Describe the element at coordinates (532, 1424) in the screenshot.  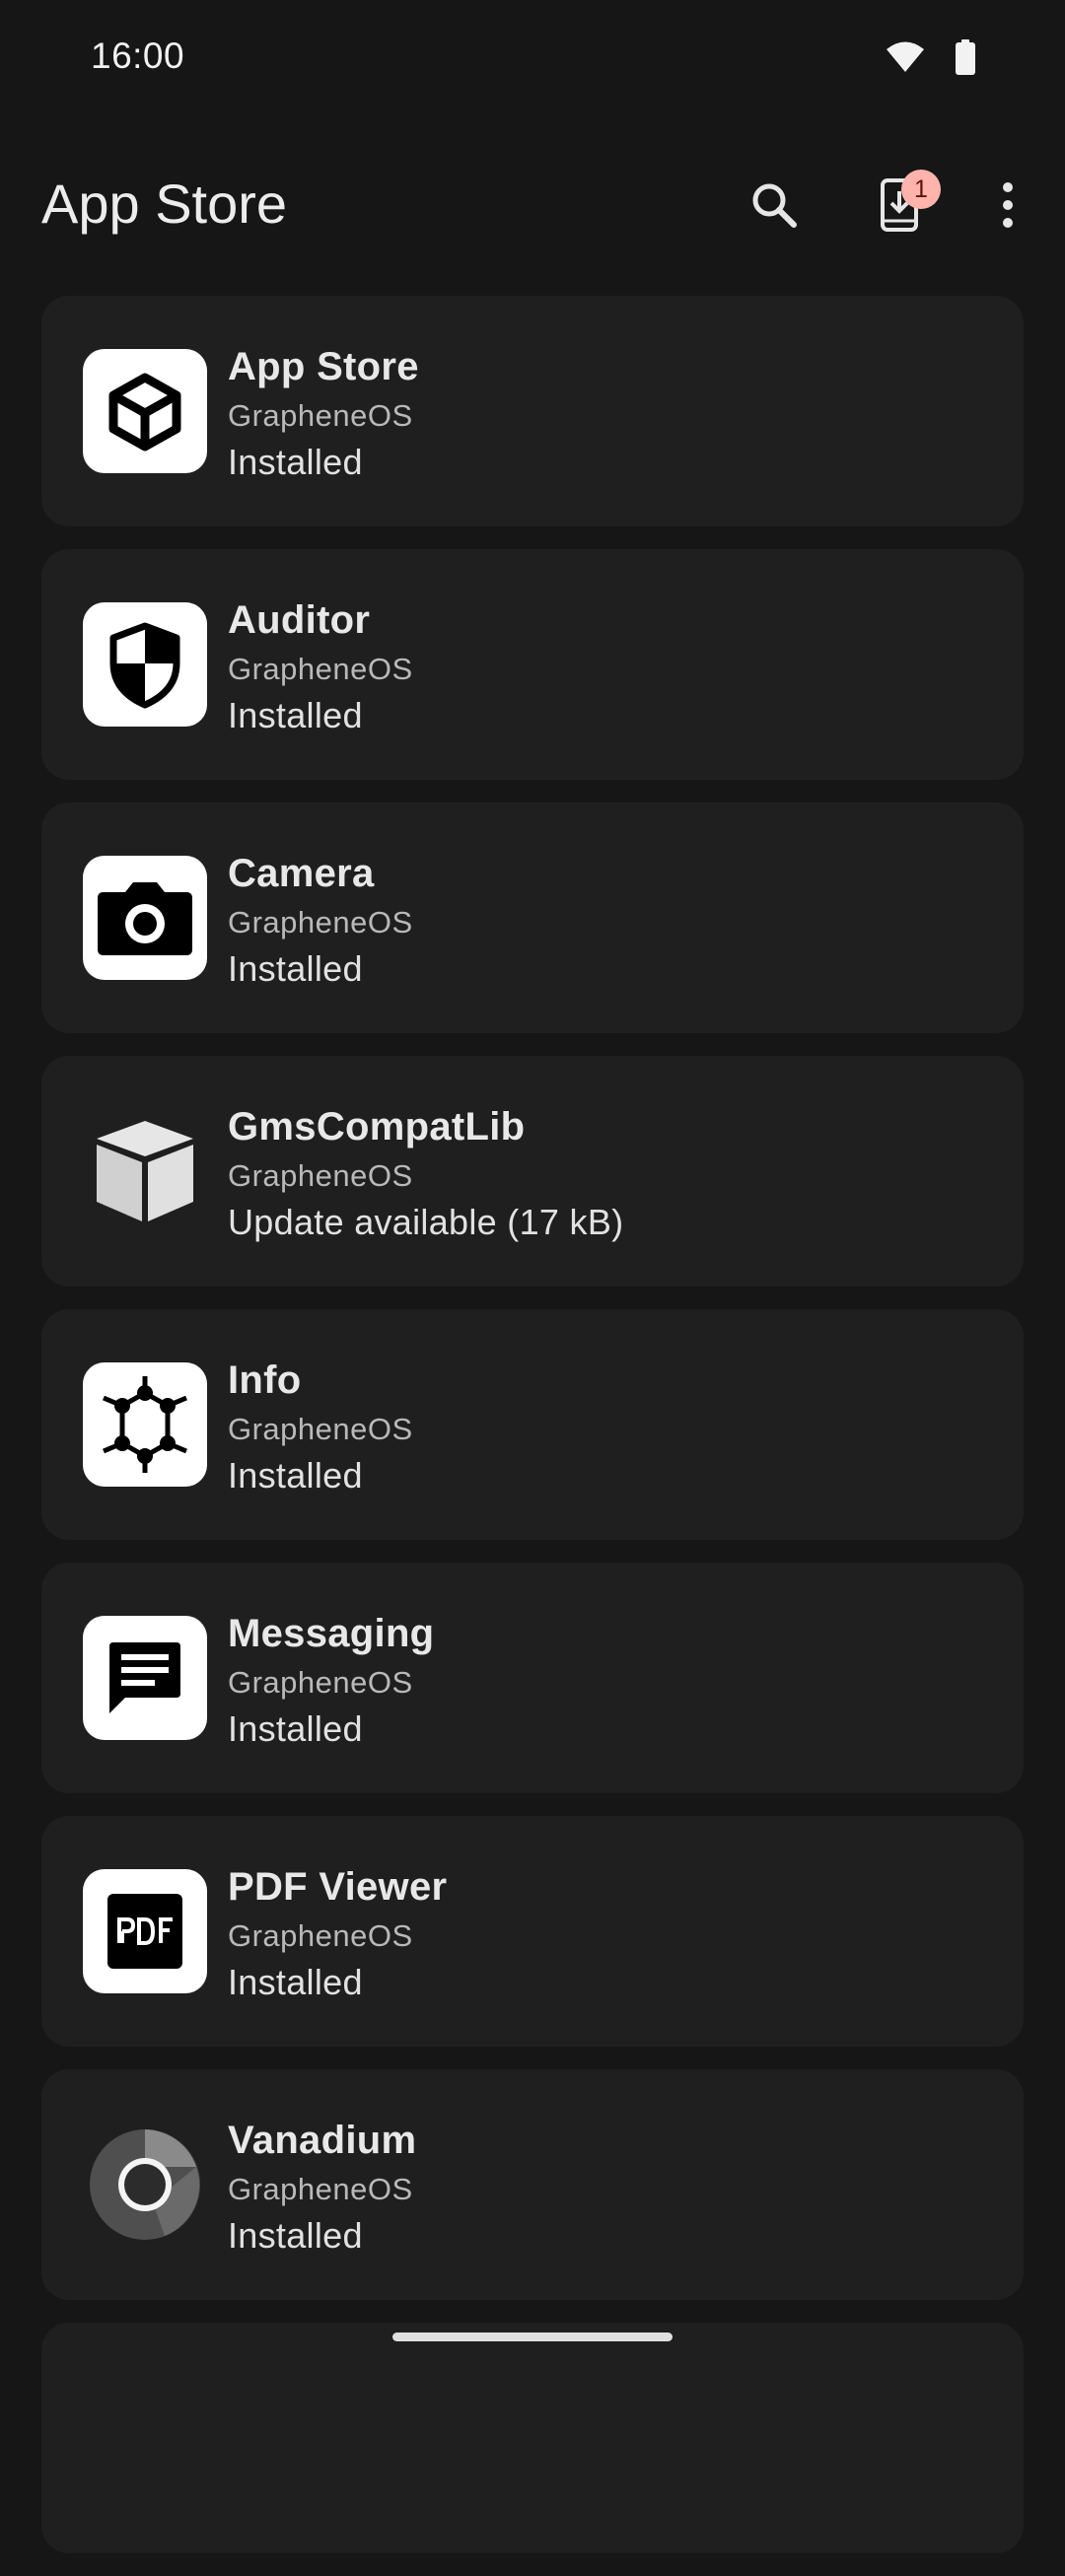
I see `app-card-info: Info GrapheneOS Installed` at that location.